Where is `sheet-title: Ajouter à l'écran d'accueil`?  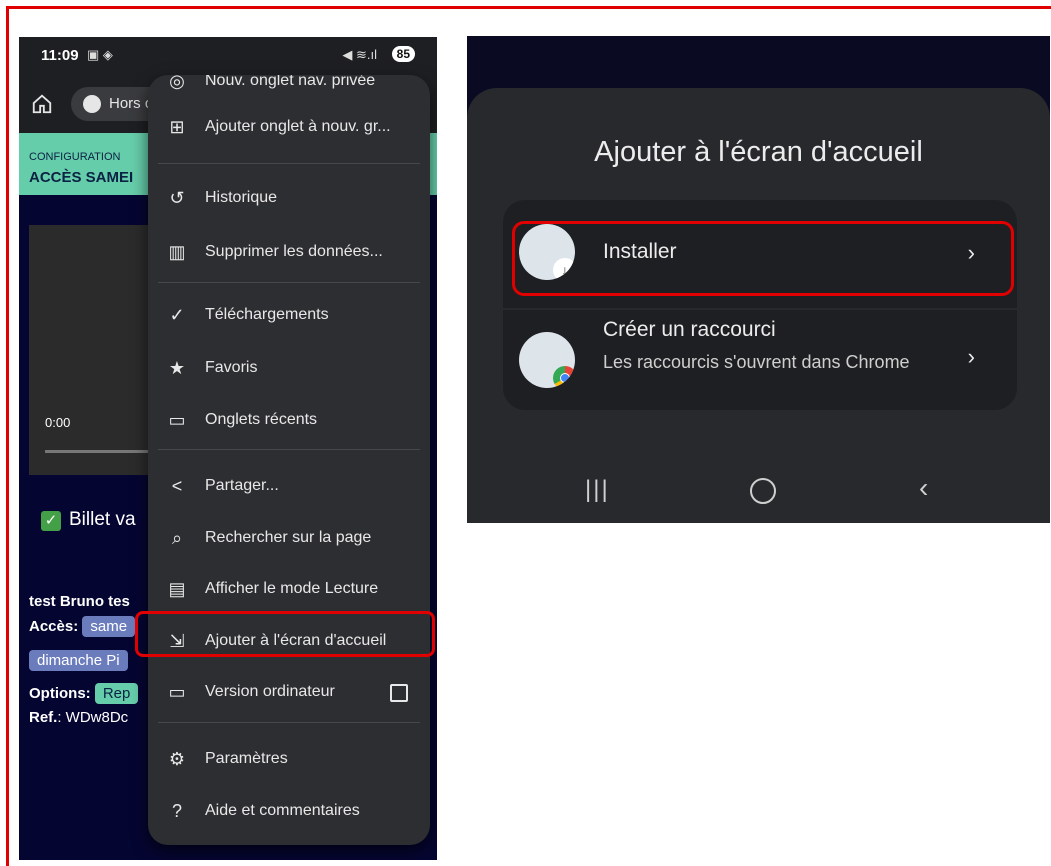 sheet-title: Ajouter à l'écran d'accueil is located at coordinates (758, 152).